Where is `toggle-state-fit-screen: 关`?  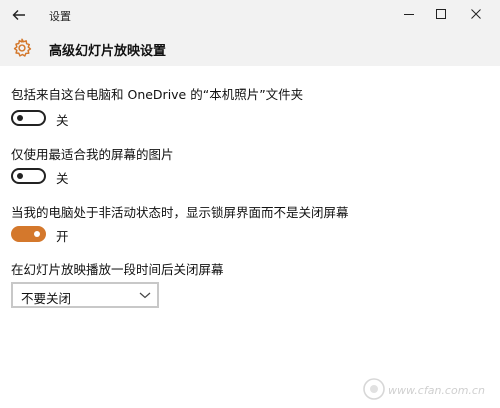
toggle-state-fit-screen: 关 is located at coordinates (62, 178).